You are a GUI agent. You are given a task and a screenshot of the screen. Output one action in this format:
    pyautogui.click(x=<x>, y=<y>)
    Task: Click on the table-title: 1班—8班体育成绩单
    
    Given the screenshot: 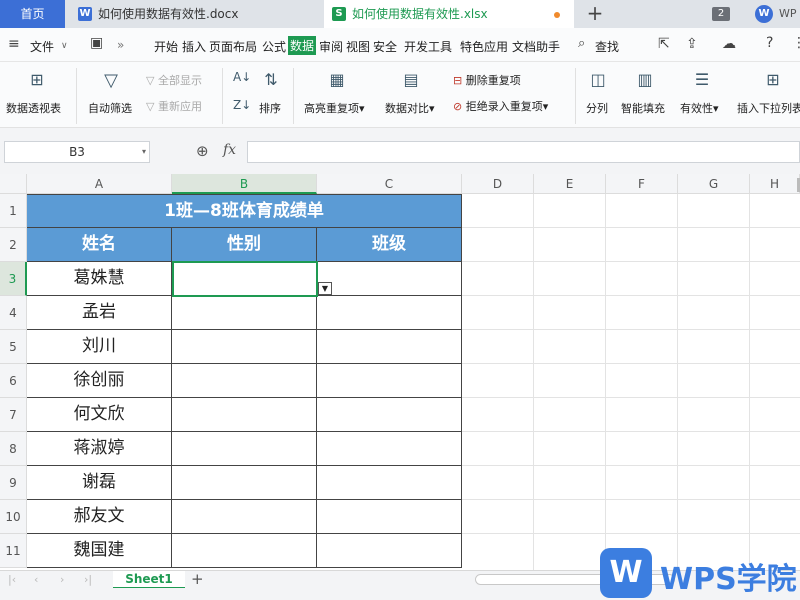 What is the action you would take?
    pyautogui.click(x=244, y=211)
    